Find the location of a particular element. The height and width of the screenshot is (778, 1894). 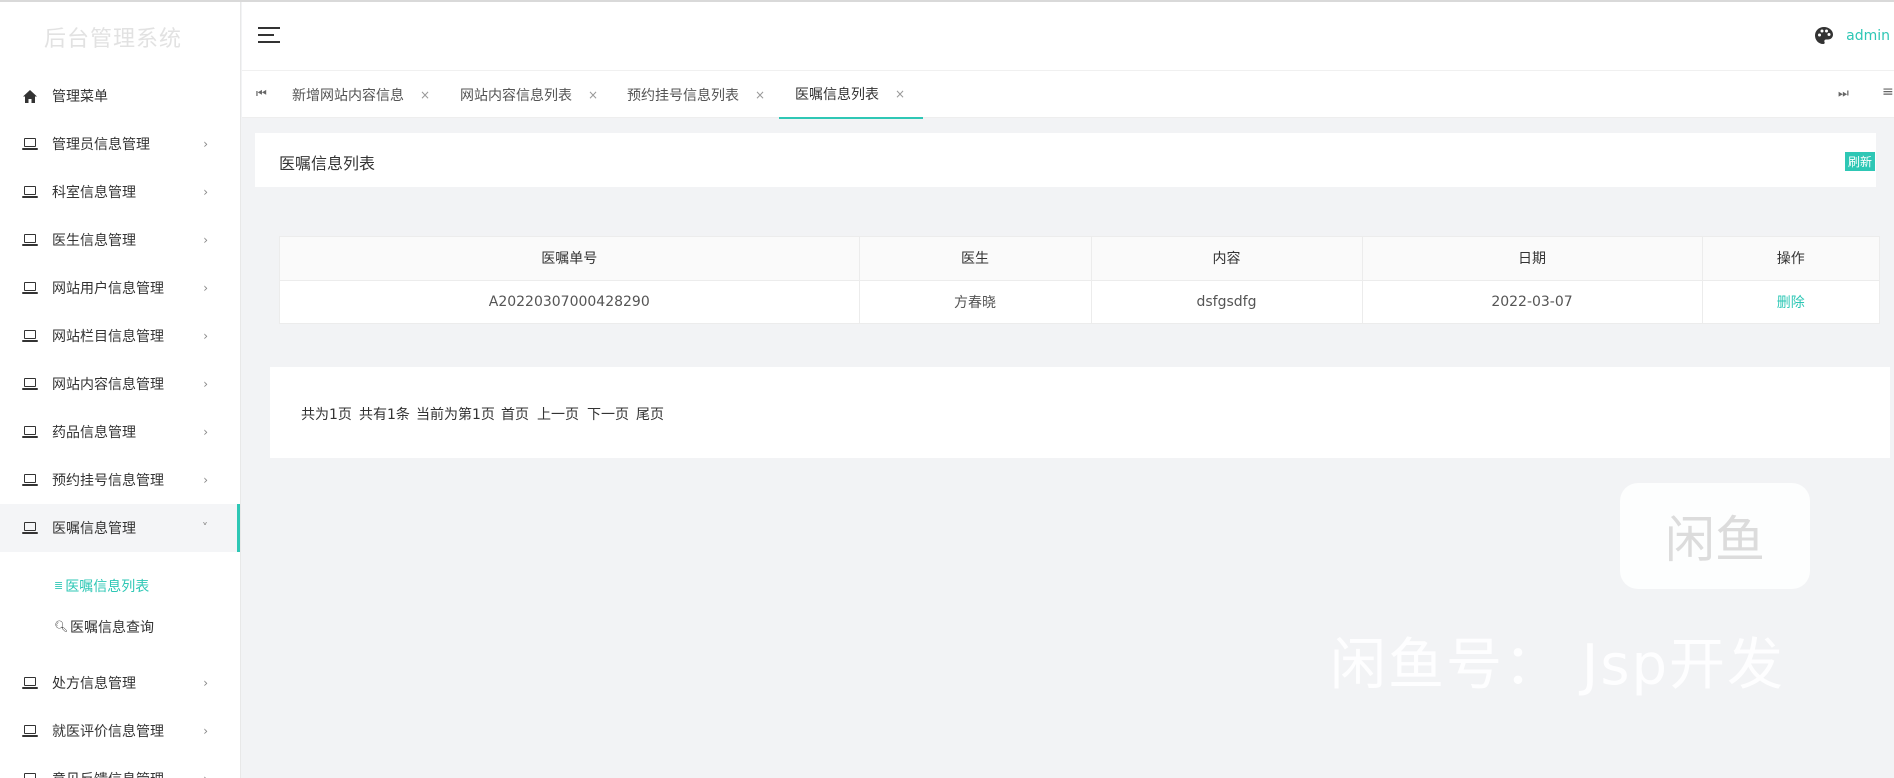

sidebar-item-label: 意见反馈信息管理 is located at coordinates (108, 773).